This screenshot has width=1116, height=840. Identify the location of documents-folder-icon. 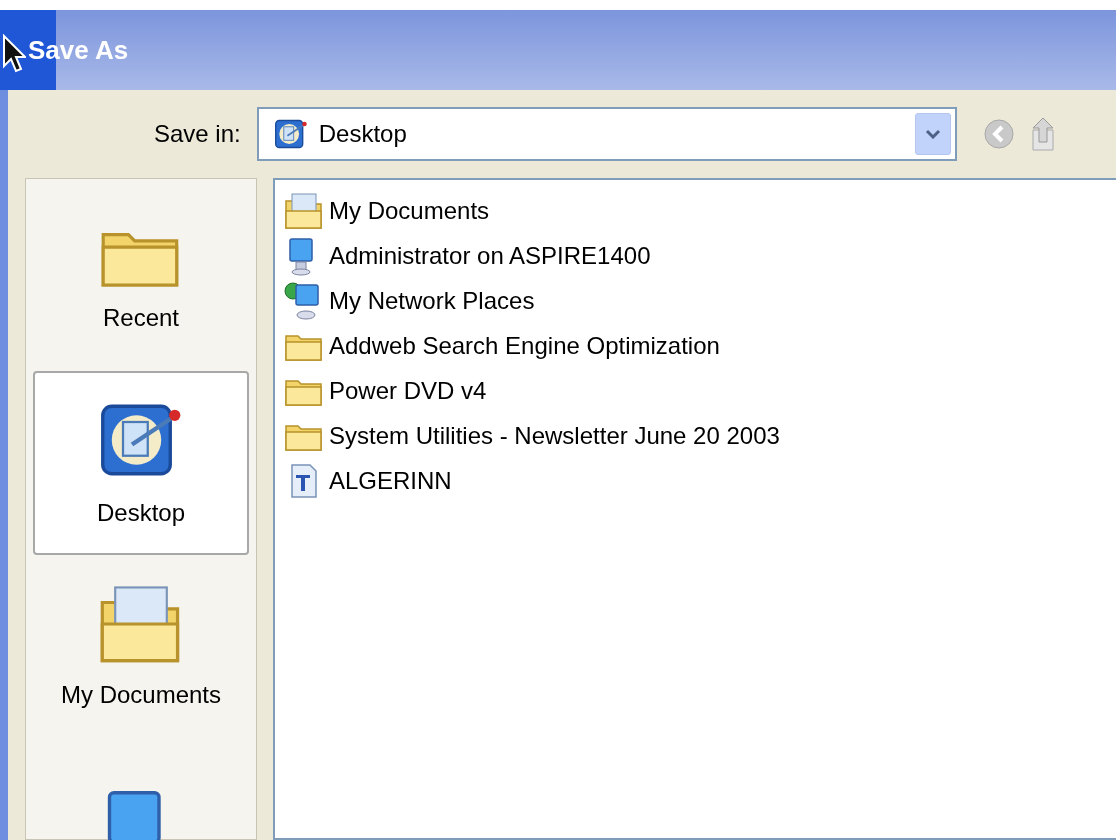
(304, 210).